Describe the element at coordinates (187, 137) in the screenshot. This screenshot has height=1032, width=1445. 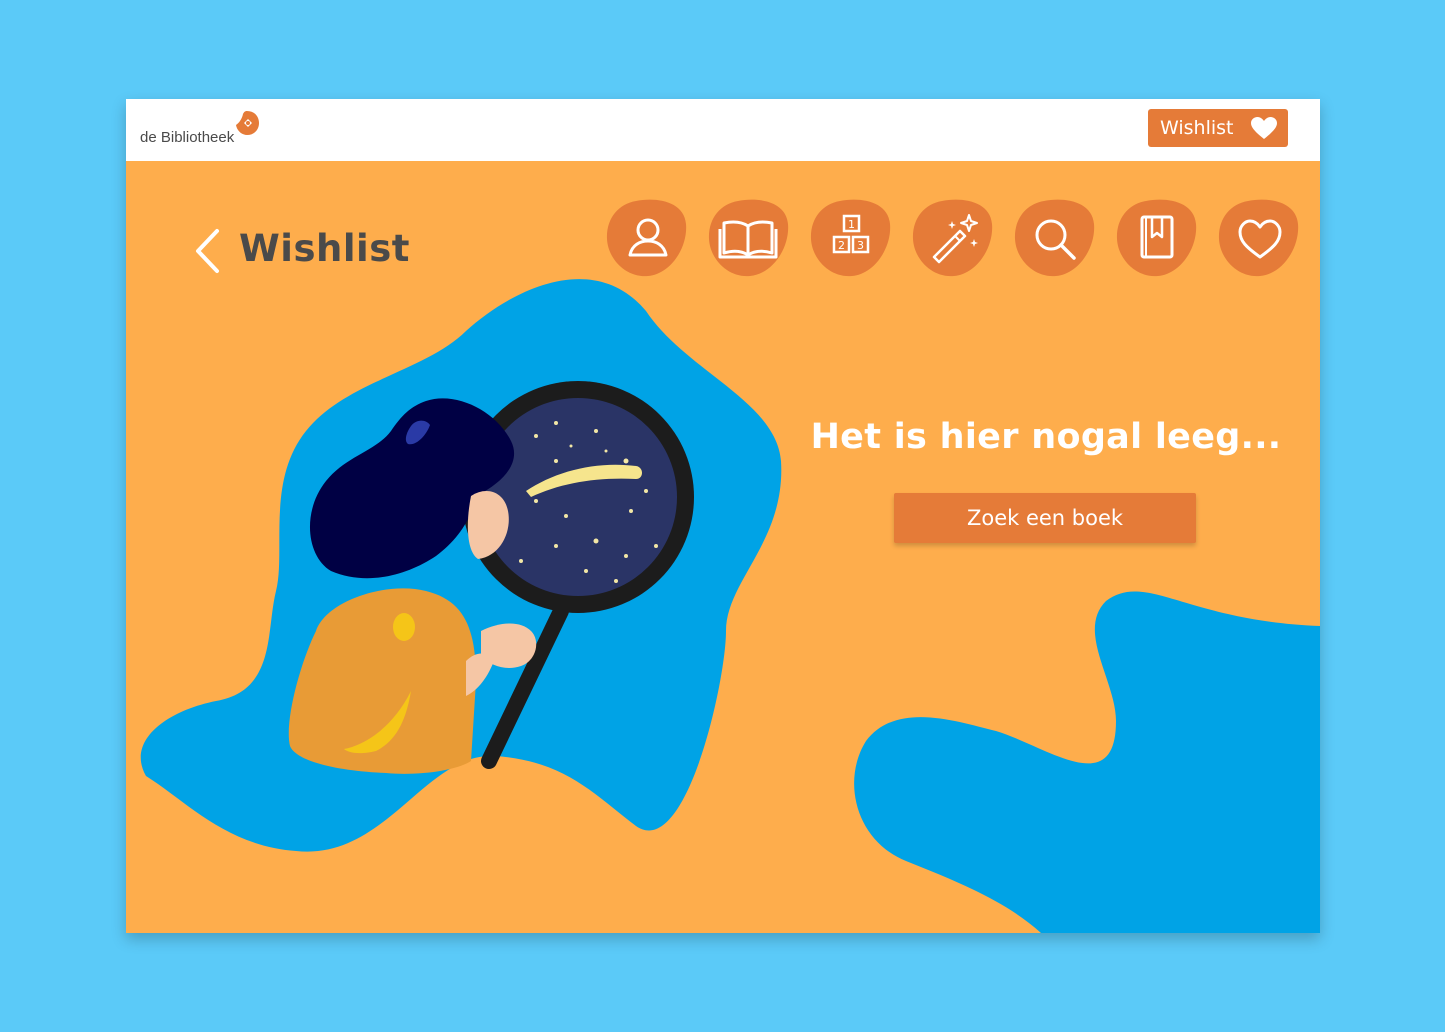
I see `logo-text: de Bibliotheek` at that location.